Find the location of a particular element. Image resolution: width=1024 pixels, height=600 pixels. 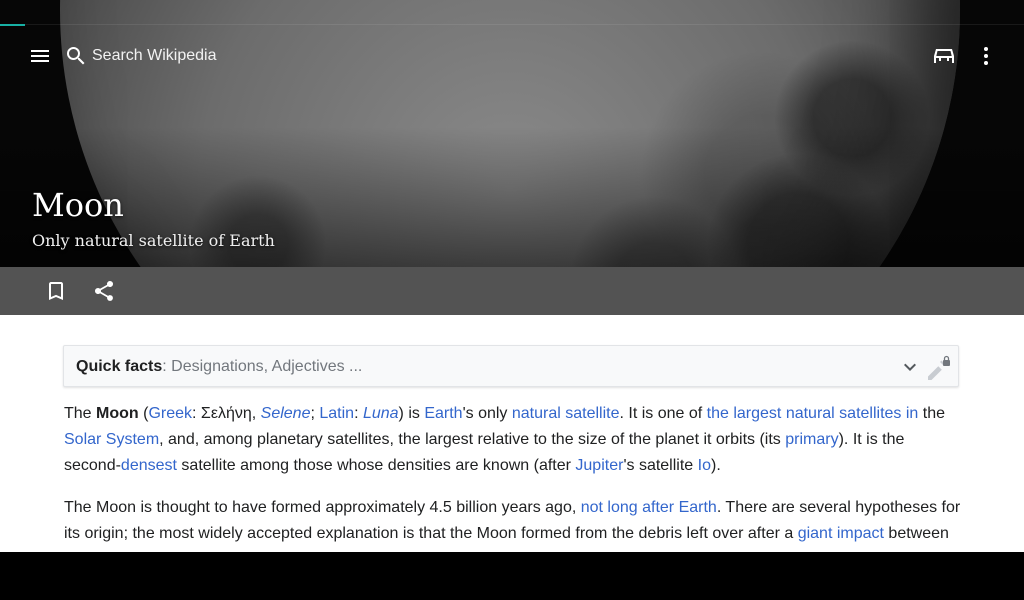

toolbar-divider is located at coordinates (524, 24).